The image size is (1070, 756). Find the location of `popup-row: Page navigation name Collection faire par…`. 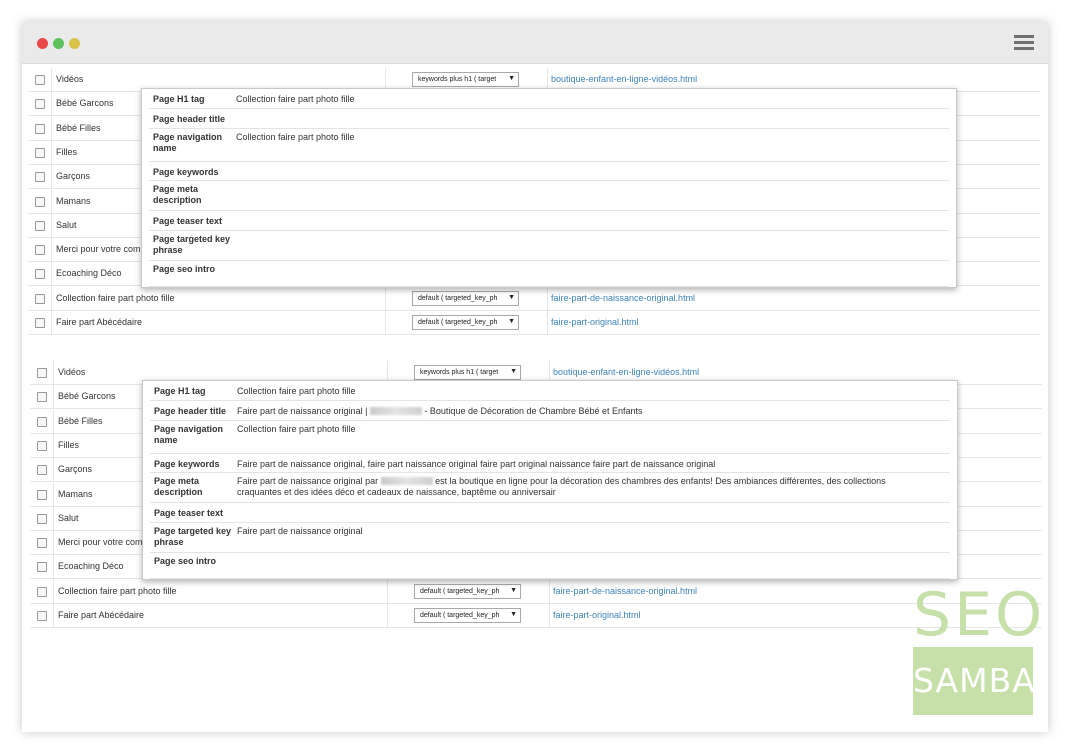

popup-row: Page navigation name Collection faire par… is located at coordinates (550, 437).